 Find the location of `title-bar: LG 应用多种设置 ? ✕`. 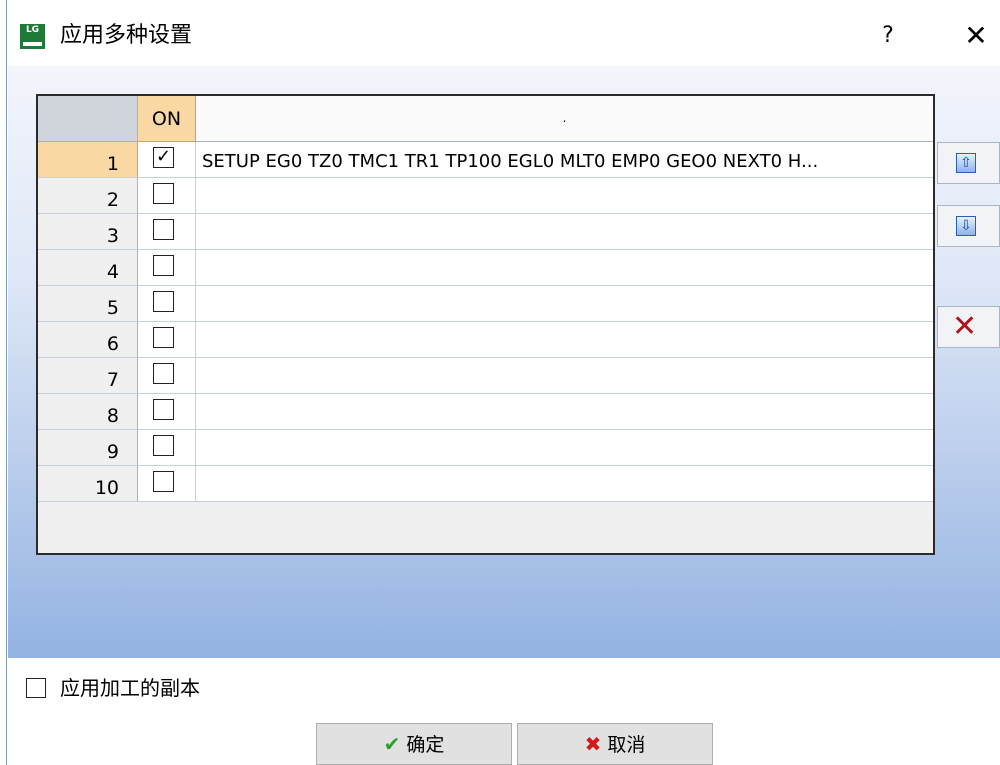

title-bar: LG 应用多种设置 ? ✕ is located at coordinates (504, 33).